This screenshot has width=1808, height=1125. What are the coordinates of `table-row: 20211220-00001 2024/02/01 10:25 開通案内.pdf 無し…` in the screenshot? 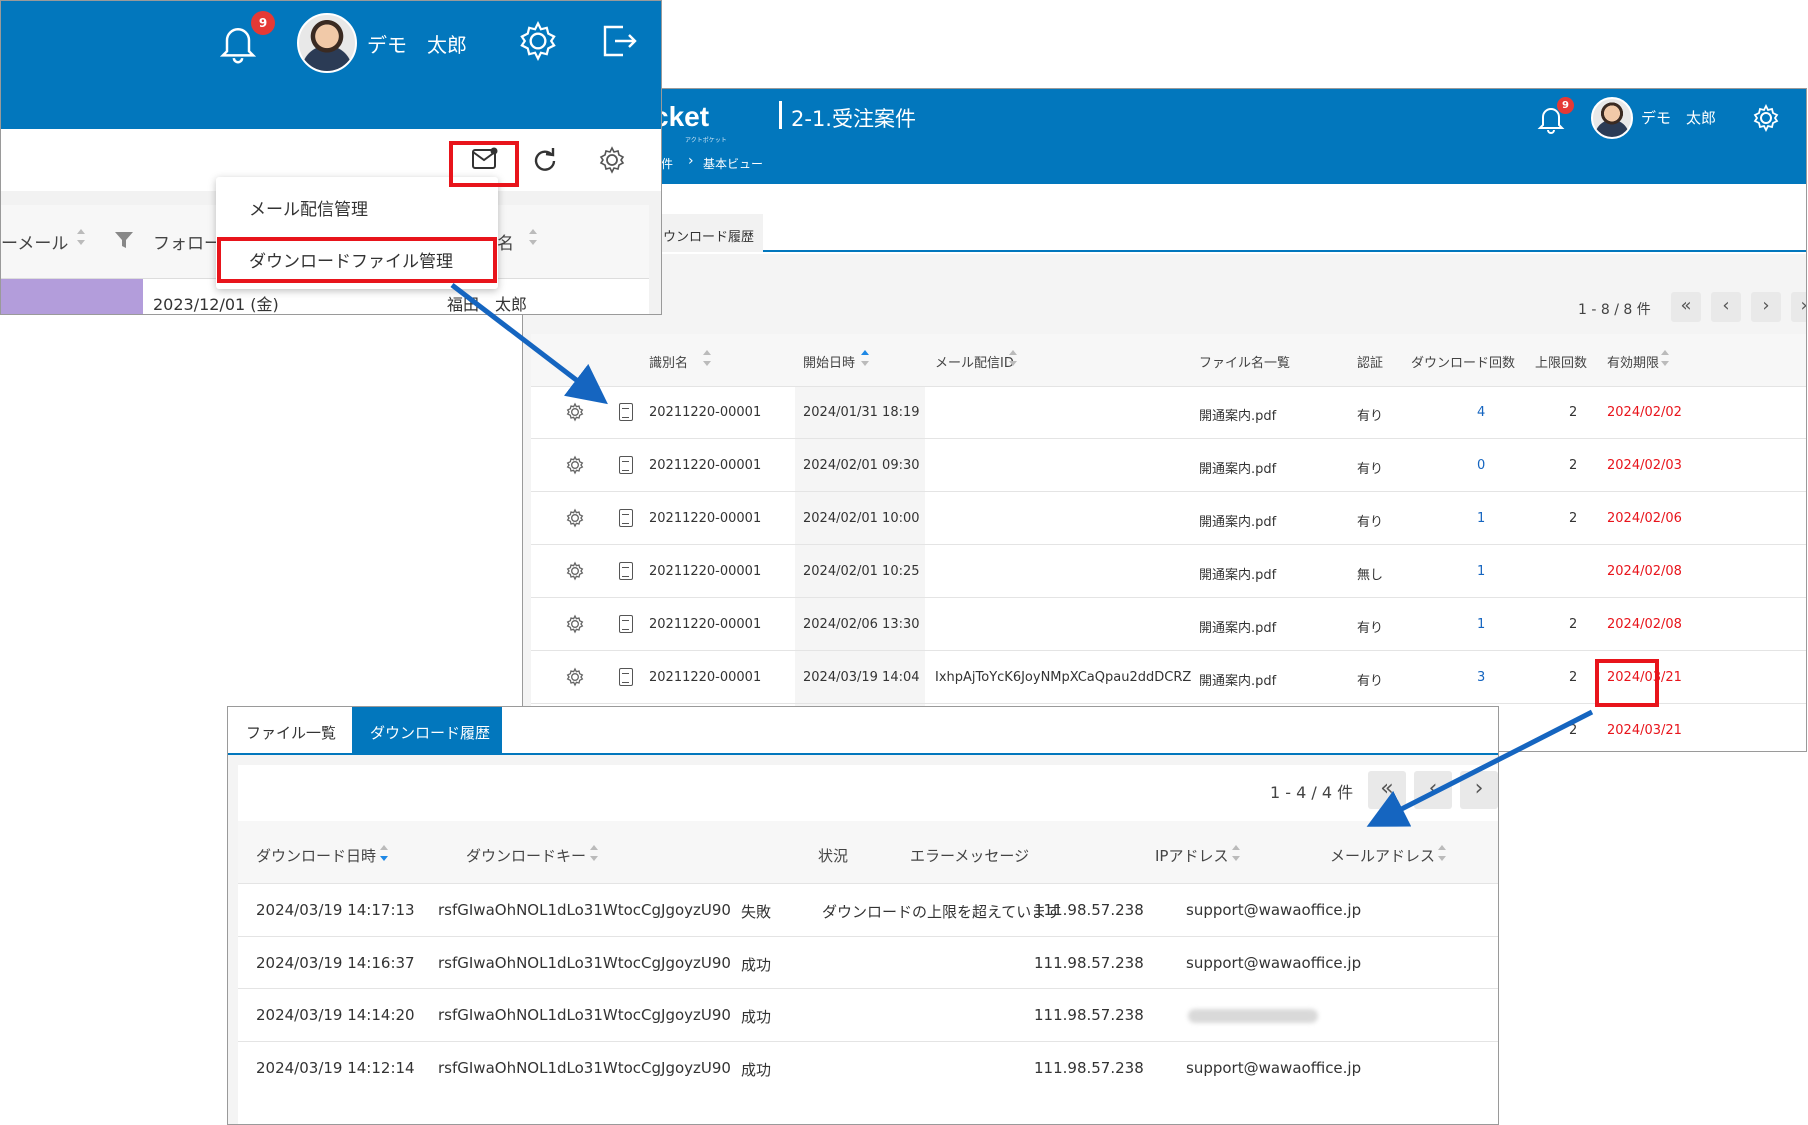 It's located at (1168, 571).